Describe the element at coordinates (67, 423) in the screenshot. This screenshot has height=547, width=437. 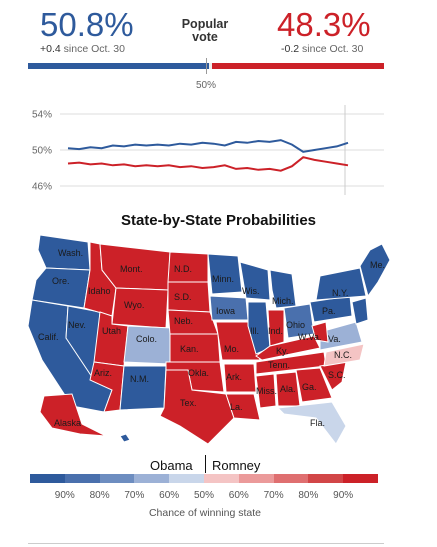
I see `label-ak: Alaska` at that location.